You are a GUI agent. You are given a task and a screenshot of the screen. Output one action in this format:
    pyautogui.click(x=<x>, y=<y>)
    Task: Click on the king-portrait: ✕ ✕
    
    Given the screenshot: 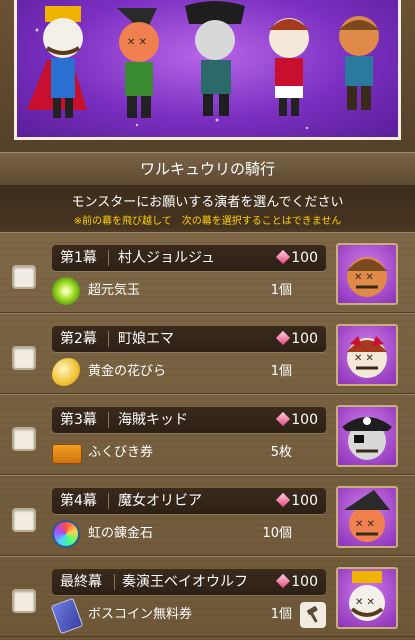 What is the action you would take?
    pyautogui.click(x=367, y=598)
    